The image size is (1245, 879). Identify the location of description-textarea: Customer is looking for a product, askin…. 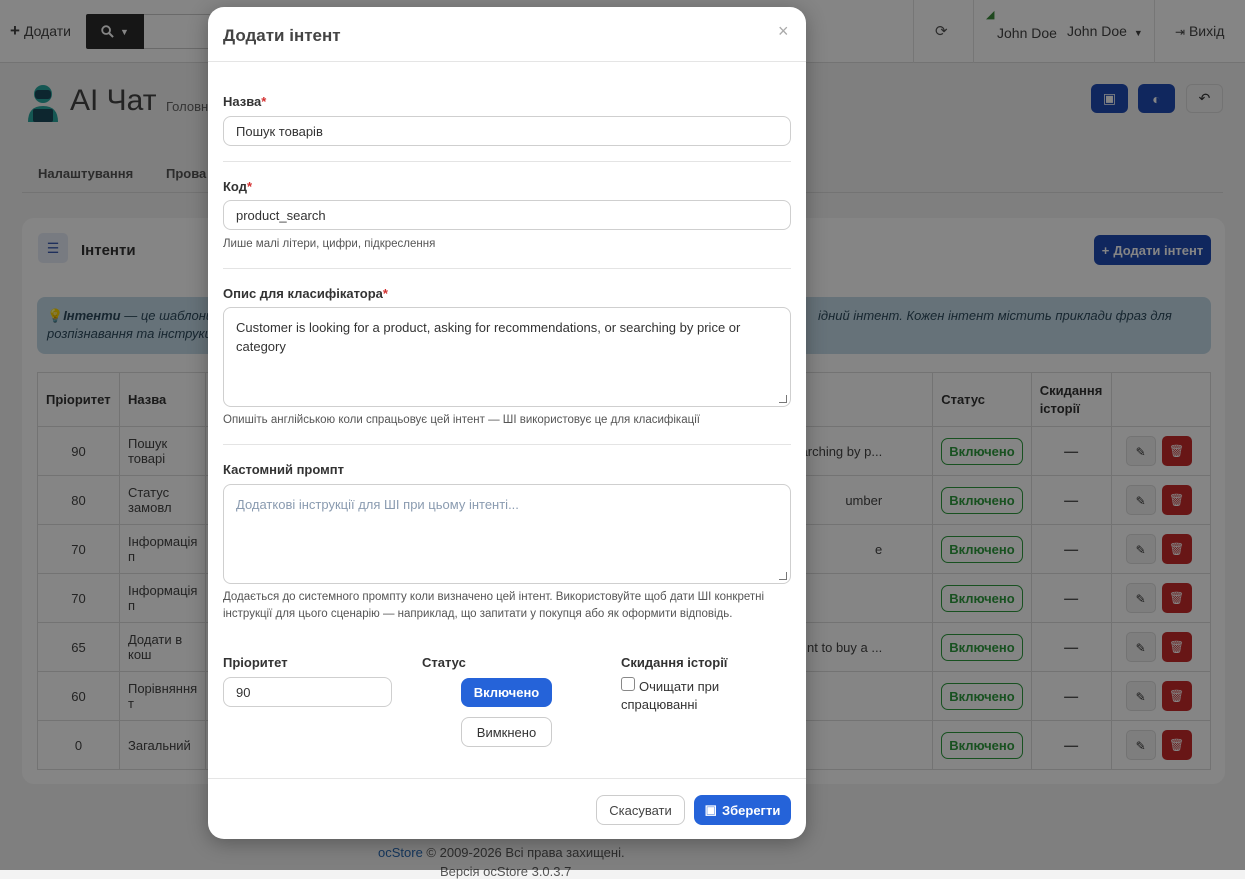
(507, 357).